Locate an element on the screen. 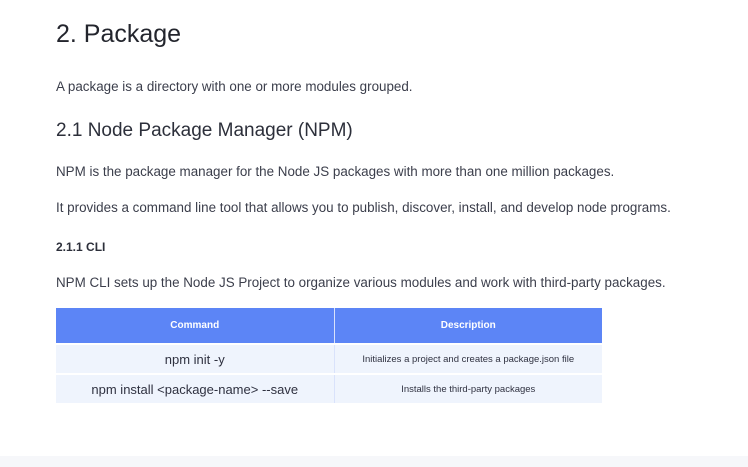  section-heading: 2. Package is located at coordinates (119, 34).